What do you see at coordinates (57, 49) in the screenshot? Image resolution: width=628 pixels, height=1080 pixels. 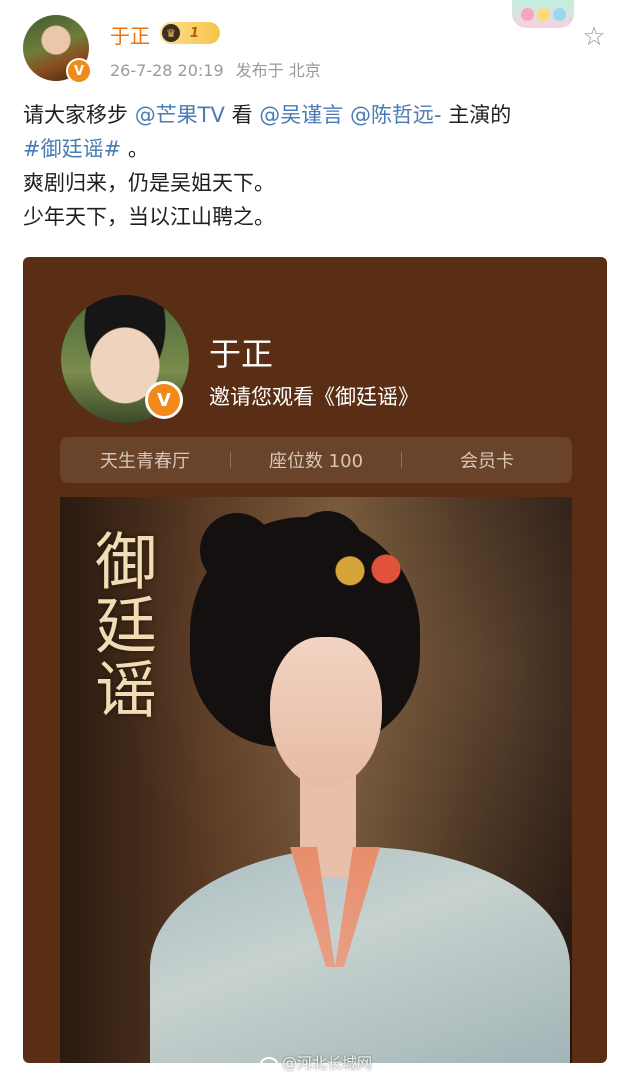 I see `author-avatar: V` at bounding box center [57, 49].